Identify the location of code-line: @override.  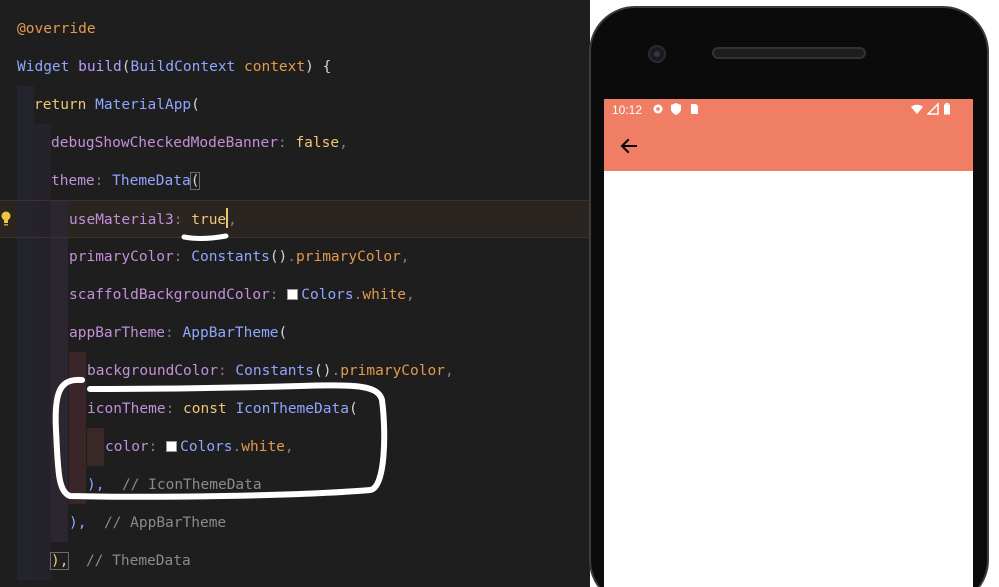
(295, 29).